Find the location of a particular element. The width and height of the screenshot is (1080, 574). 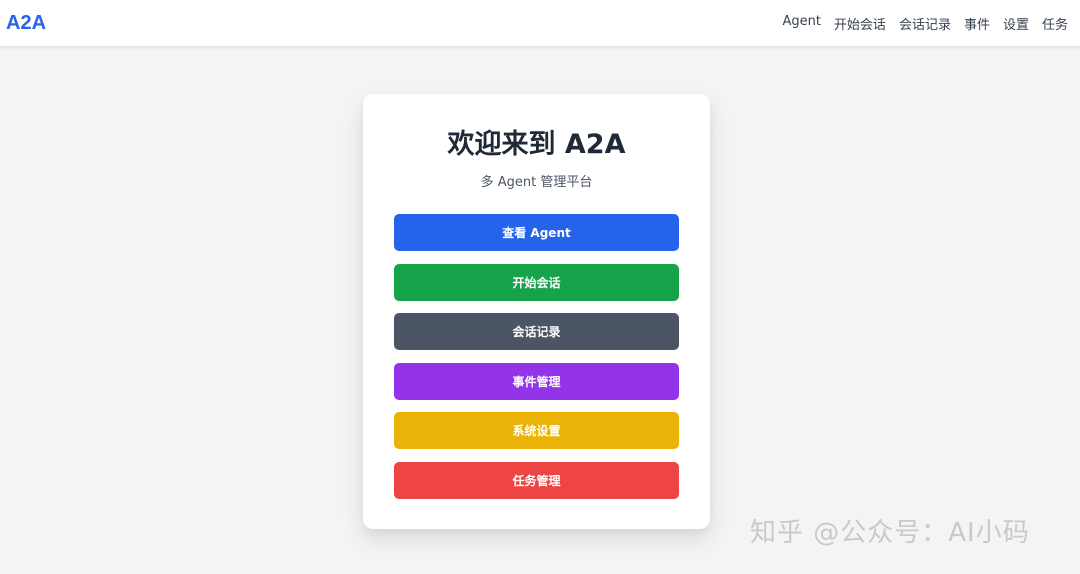

page-subtitle: 多 Agent 管理平台 is located at coordinates (536, 182).